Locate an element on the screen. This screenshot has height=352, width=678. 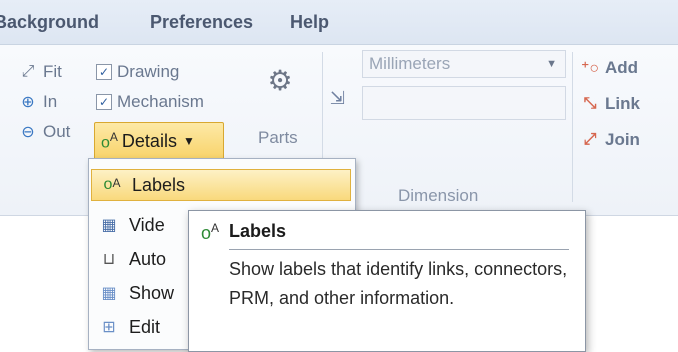
zoom-out-icon: ⊖ is located at coordinates (28, 132).